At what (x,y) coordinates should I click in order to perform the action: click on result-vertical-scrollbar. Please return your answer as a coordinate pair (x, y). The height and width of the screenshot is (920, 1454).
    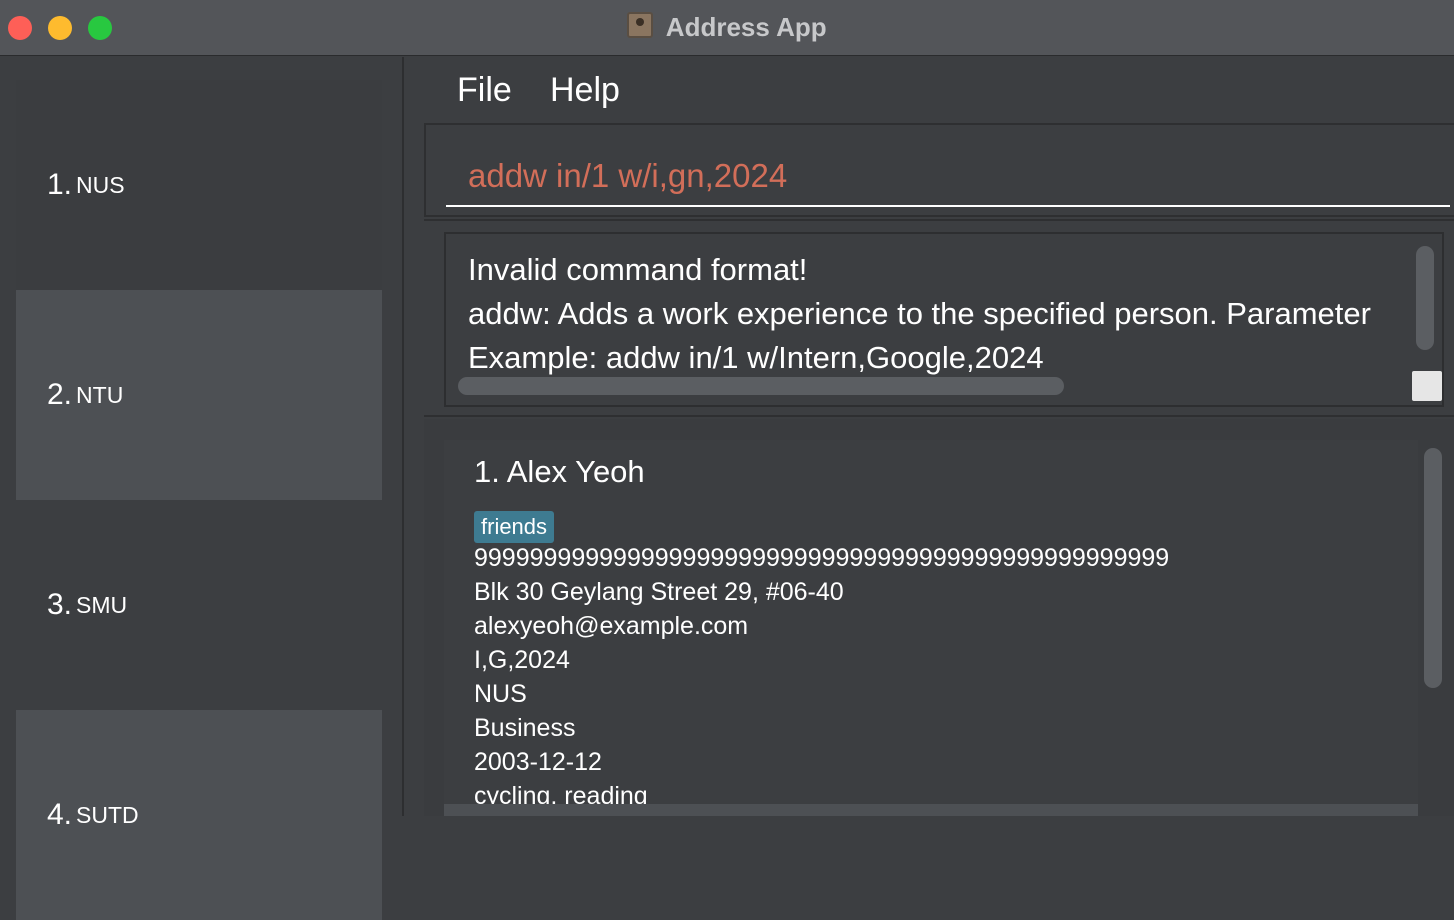
    Looking at the image, I should click on (1425, 298).